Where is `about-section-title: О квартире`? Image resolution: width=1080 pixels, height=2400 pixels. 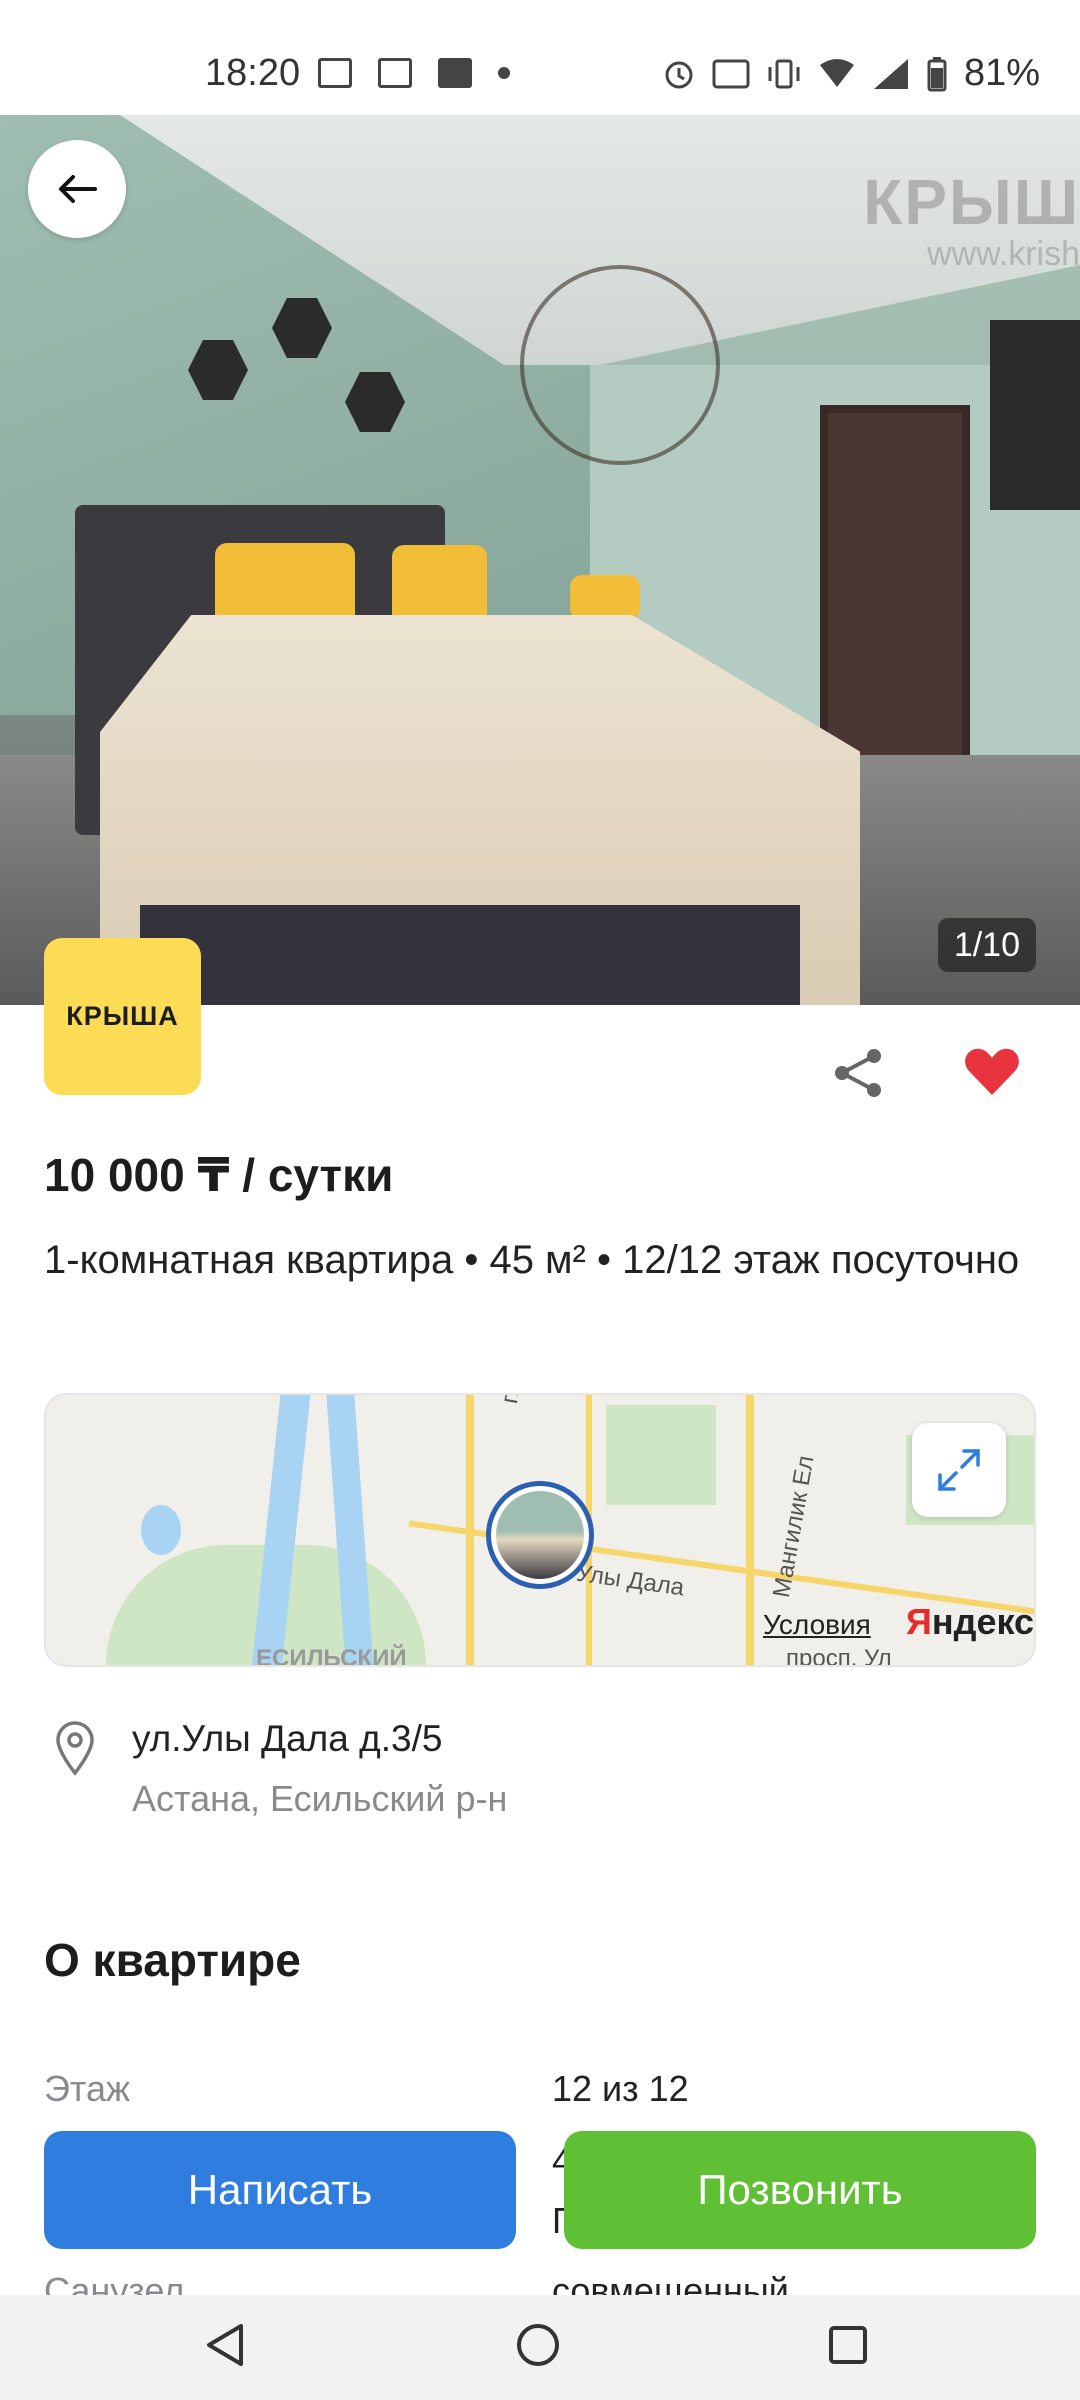 about-section-title: О квартире is located at coordinates (172, 1960).